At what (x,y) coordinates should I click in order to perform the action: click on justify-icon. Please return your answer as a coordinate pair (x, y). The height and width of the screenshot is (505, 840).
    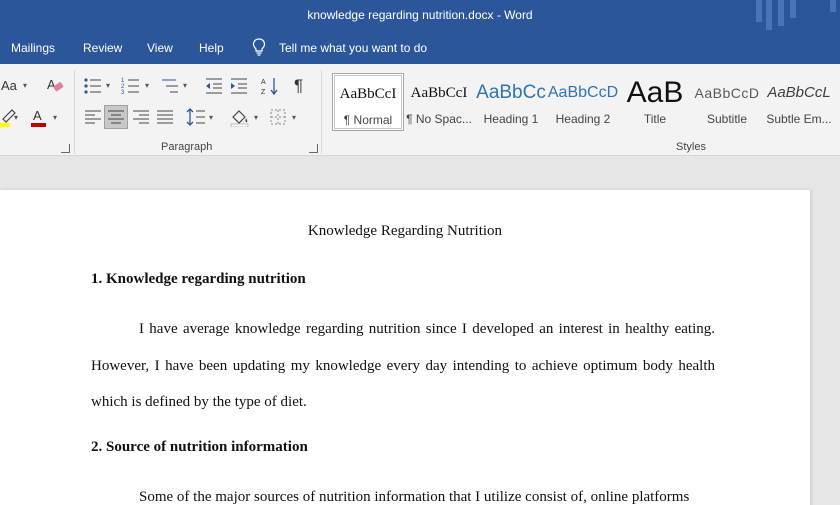
    Looking at the image, I should click on (165, 117).